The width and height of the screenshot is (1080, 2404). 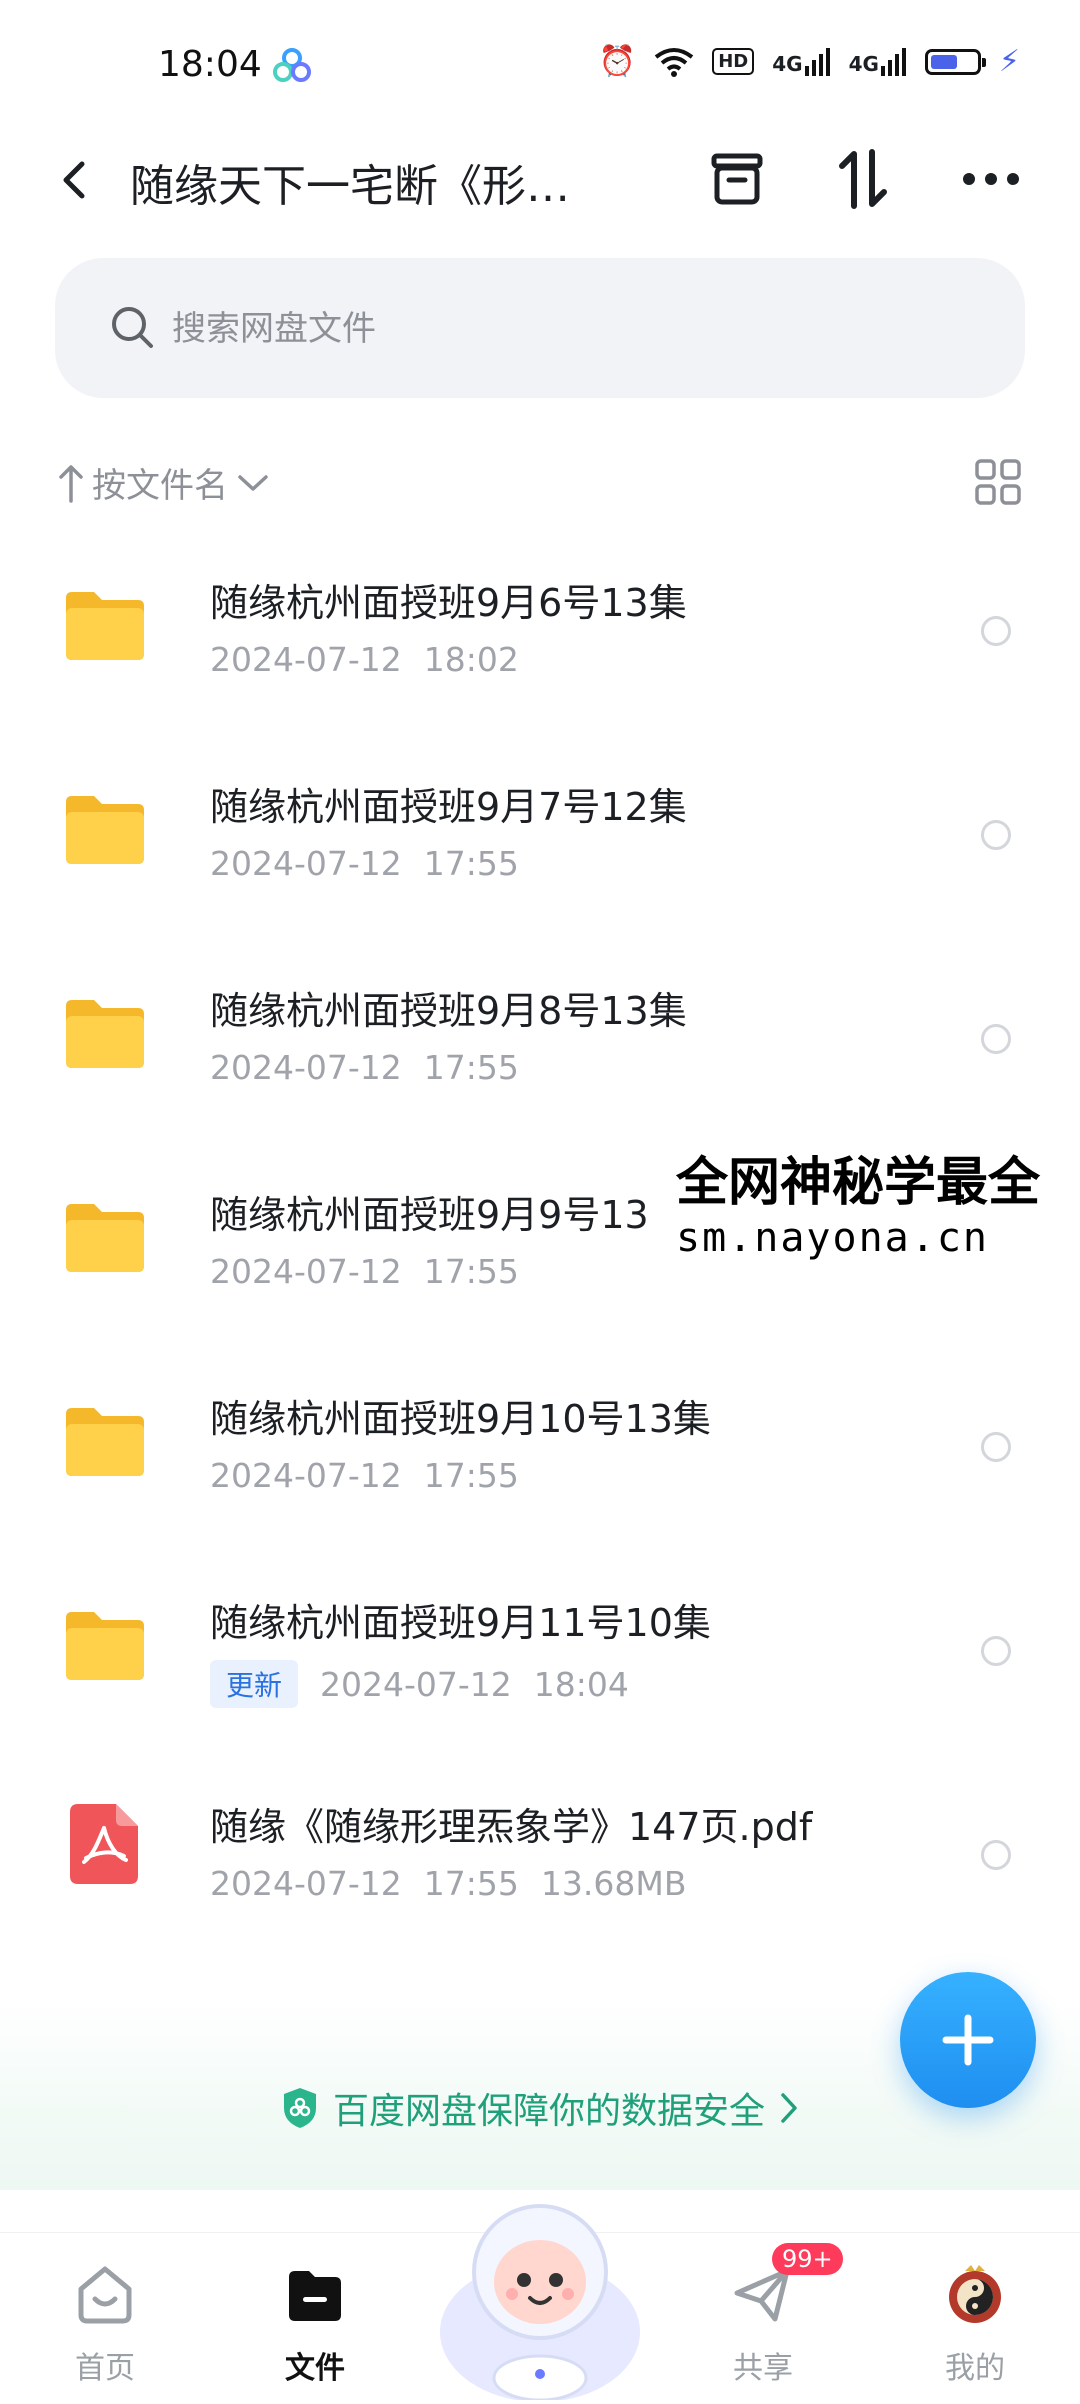 I want to click on nav-home-label: 首页, so click(x=105, y=2368).